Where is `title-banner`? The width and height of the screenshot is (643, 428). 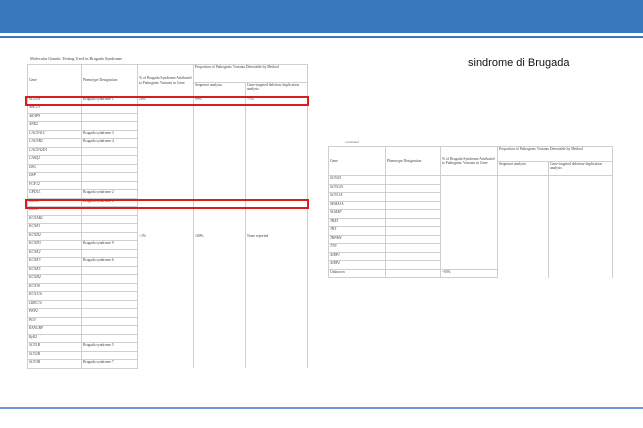
title-banner is located at coordinates (321, 16).